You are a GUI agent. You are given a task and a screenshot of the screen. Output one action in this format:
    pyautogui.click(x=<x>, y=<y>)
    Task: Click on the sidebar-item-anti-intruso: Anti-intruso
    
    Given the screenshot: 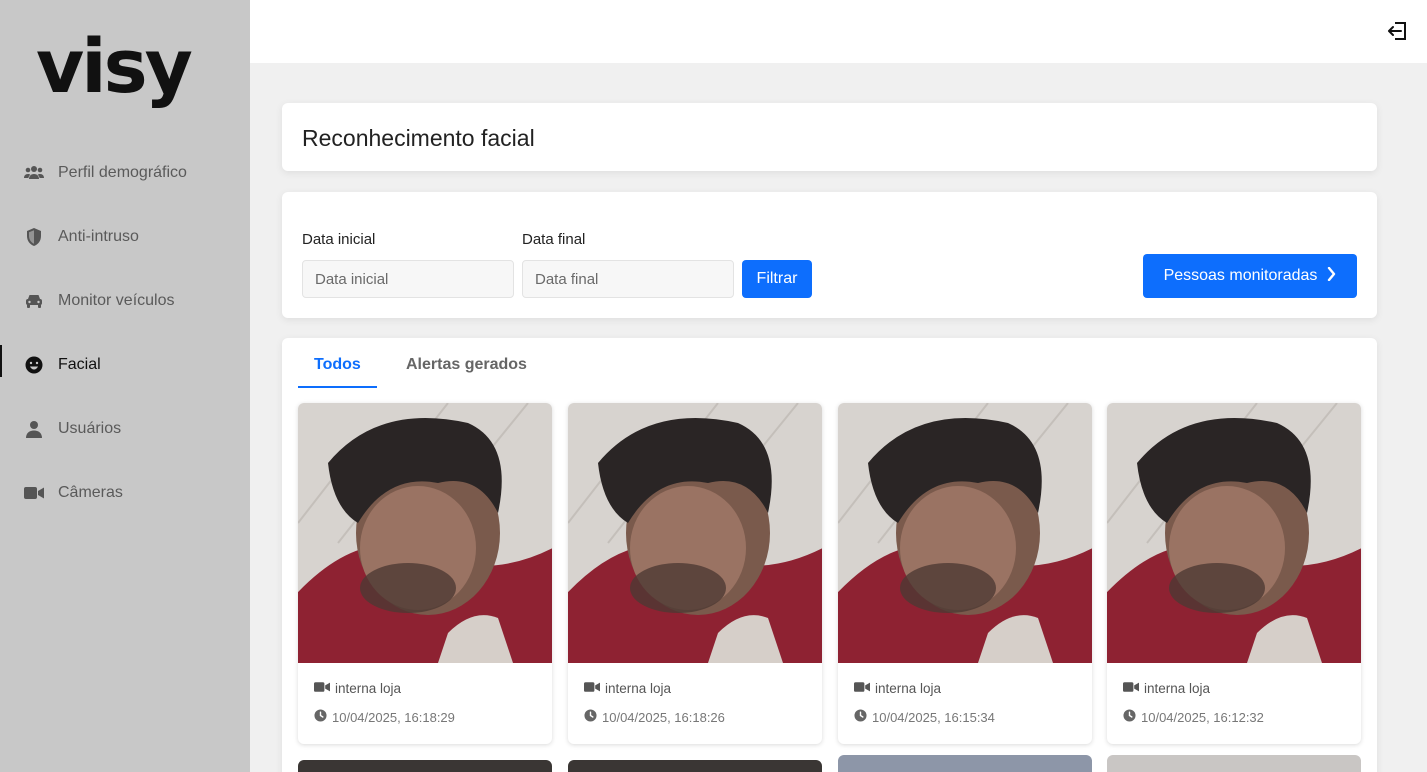 What is the action you would take?
    pyautogui.click(x=125, y=237)
    